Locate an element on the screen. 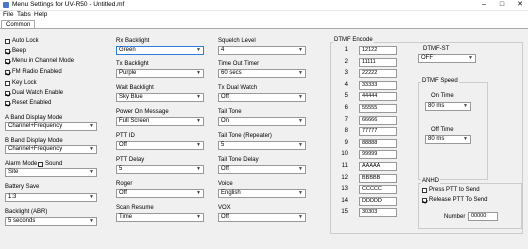 Image resolution: width=528 pixels, height=249 pixels. battery-save-select: 1:3 ▼ is located at coordinates (51, 197).